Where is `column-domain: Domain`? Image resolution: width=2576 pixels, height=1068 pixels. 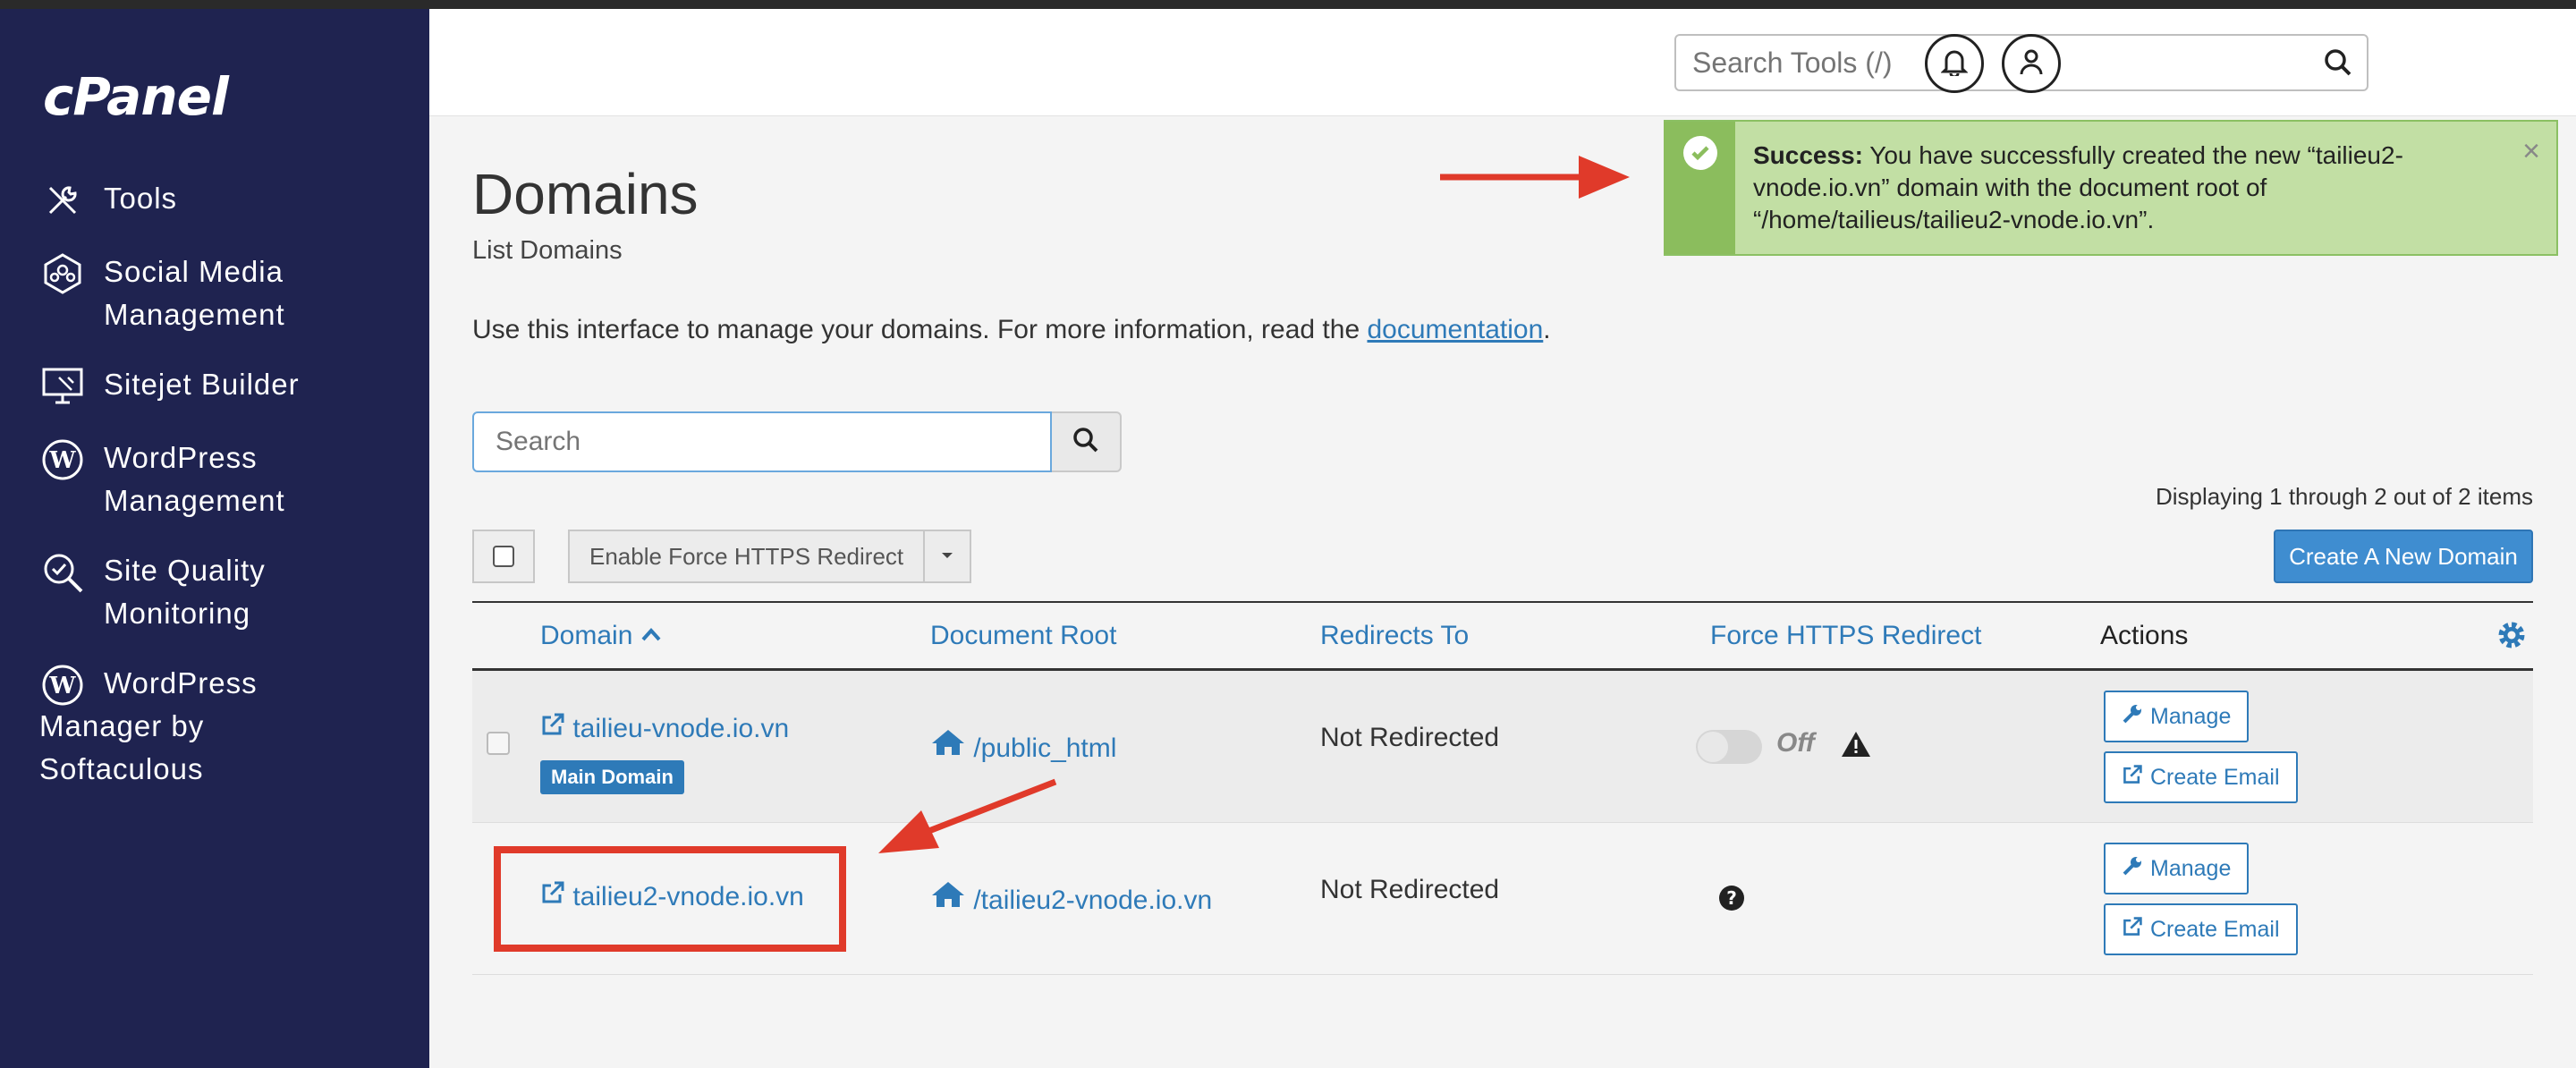
column-domain: Domain is located at coordinates (601, 636).